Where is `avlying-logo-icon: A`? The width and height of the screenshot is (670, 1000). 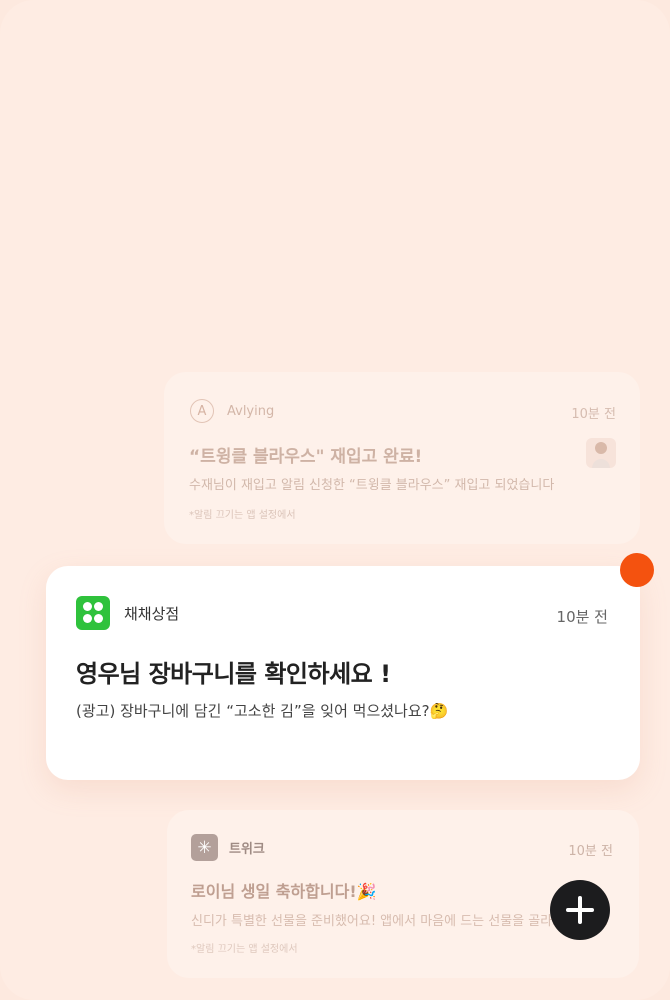 avlying-logo-icon: A is located at coordinates (202, 411).